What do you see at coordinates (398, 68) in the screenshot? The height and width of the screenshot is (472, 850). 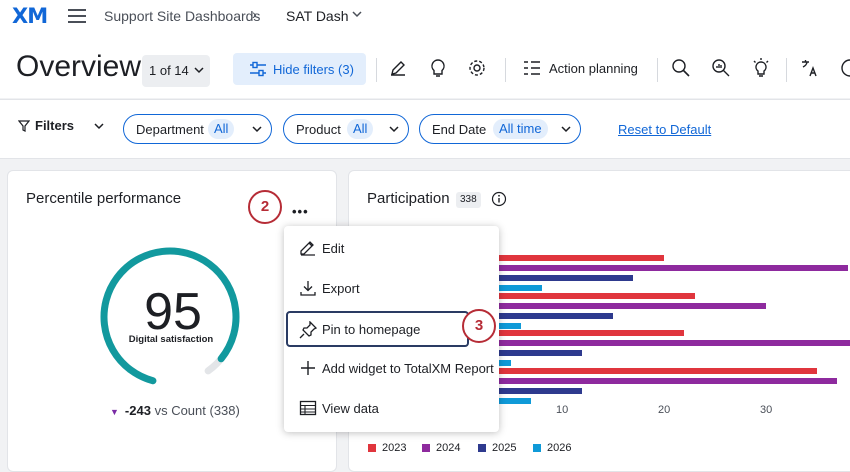 I see `edit-icon` at bounding box center [398, 68].